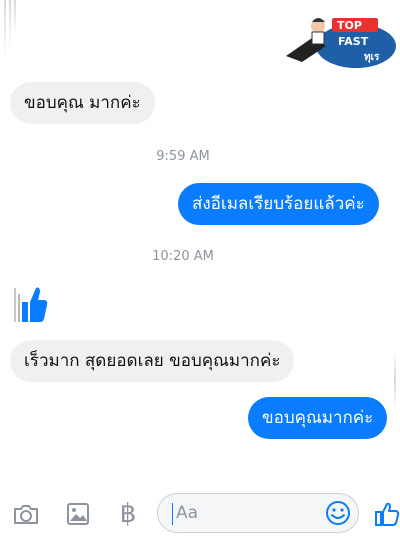 This screenshot has height=541, width=400. I want to click on like-icon, so click(387, 514).